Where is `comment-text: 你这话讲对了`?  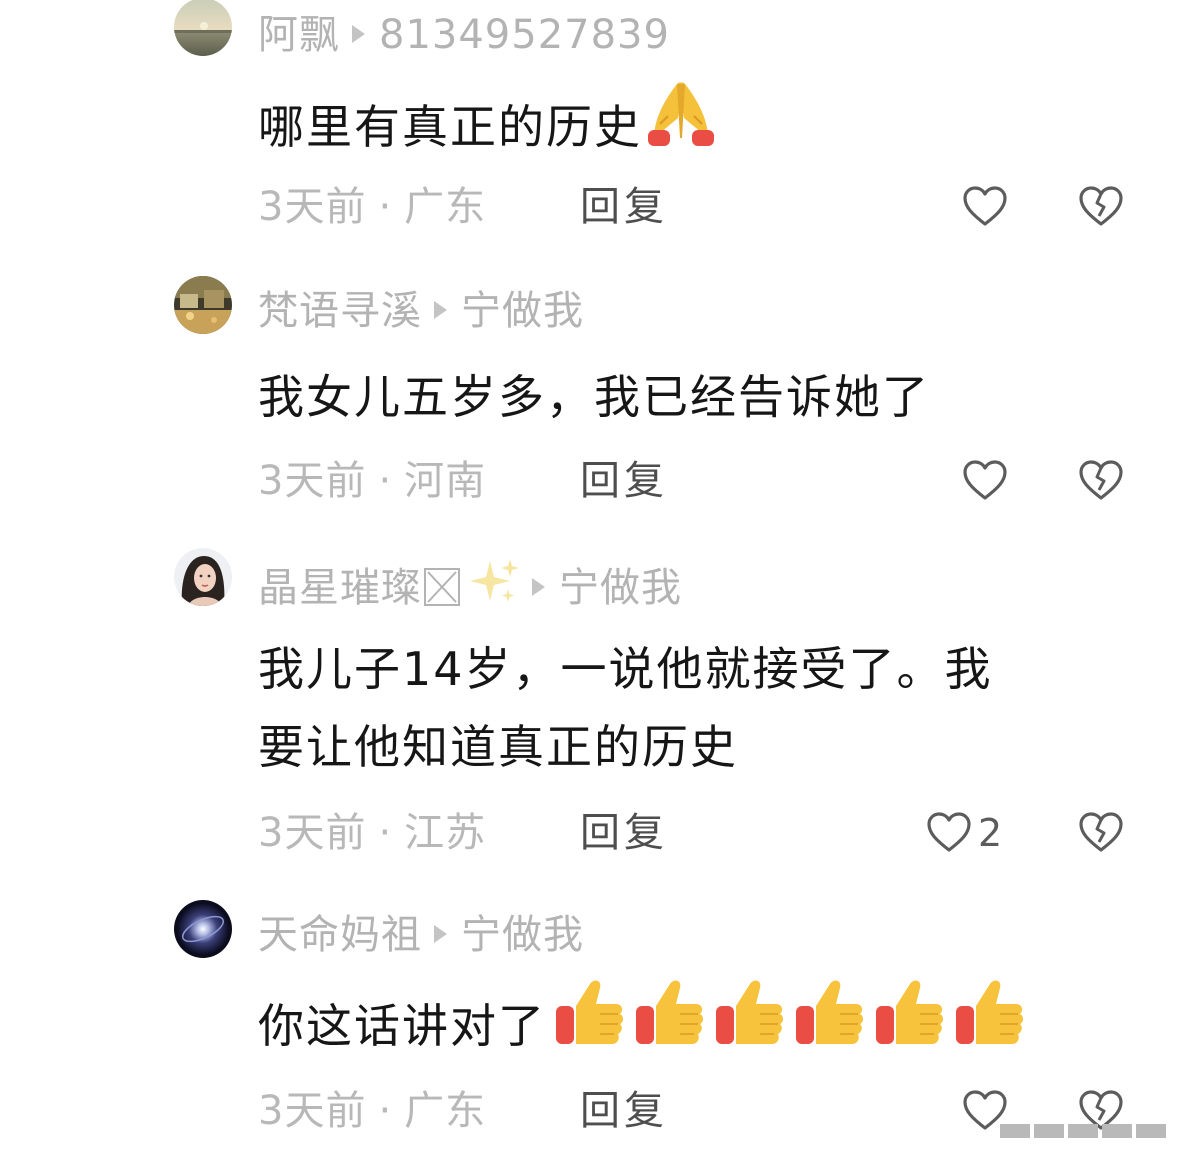 comment-text: 你这话讲对了 is located at coordinates (698, 1028).